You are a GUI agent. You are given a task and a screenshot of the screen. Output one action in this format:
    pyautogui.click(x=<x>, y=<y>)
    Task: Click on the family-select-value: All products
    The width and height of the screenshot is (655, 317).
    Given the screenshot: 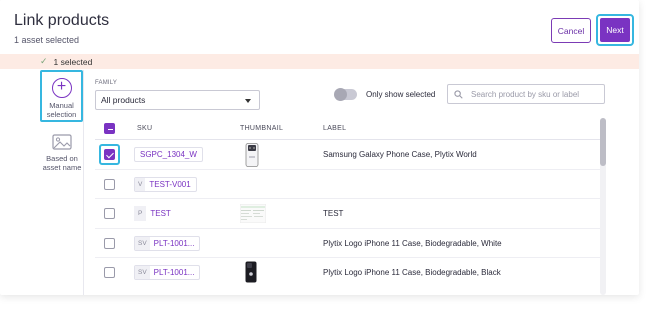 What is the action you would take?
    pyautogui.click(x=123, y=100)
    